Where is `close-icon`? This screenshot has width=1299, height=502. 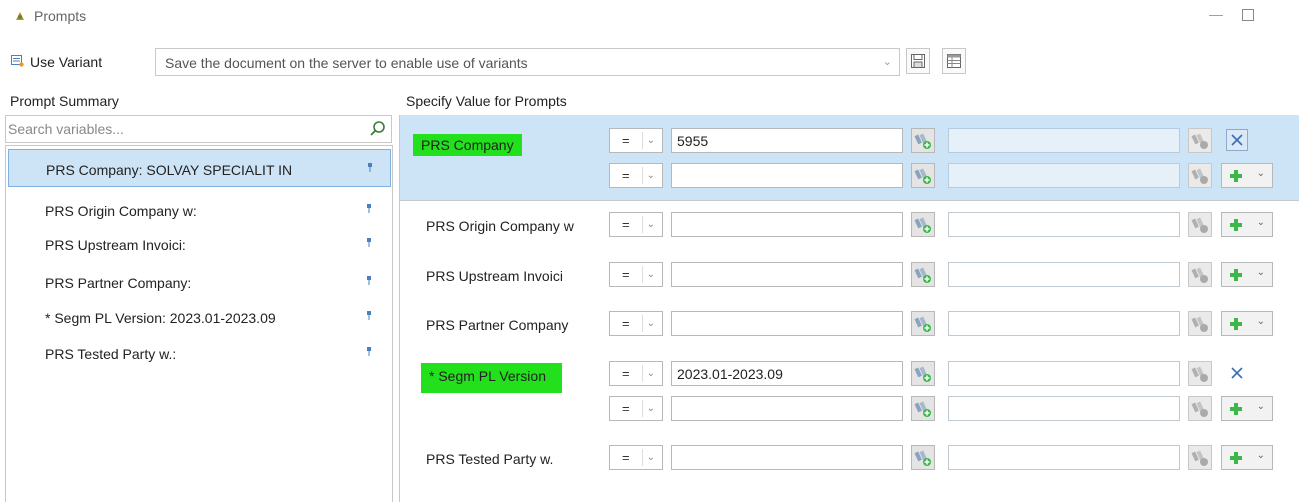
close-icon is located at coordinates (1237, 140).